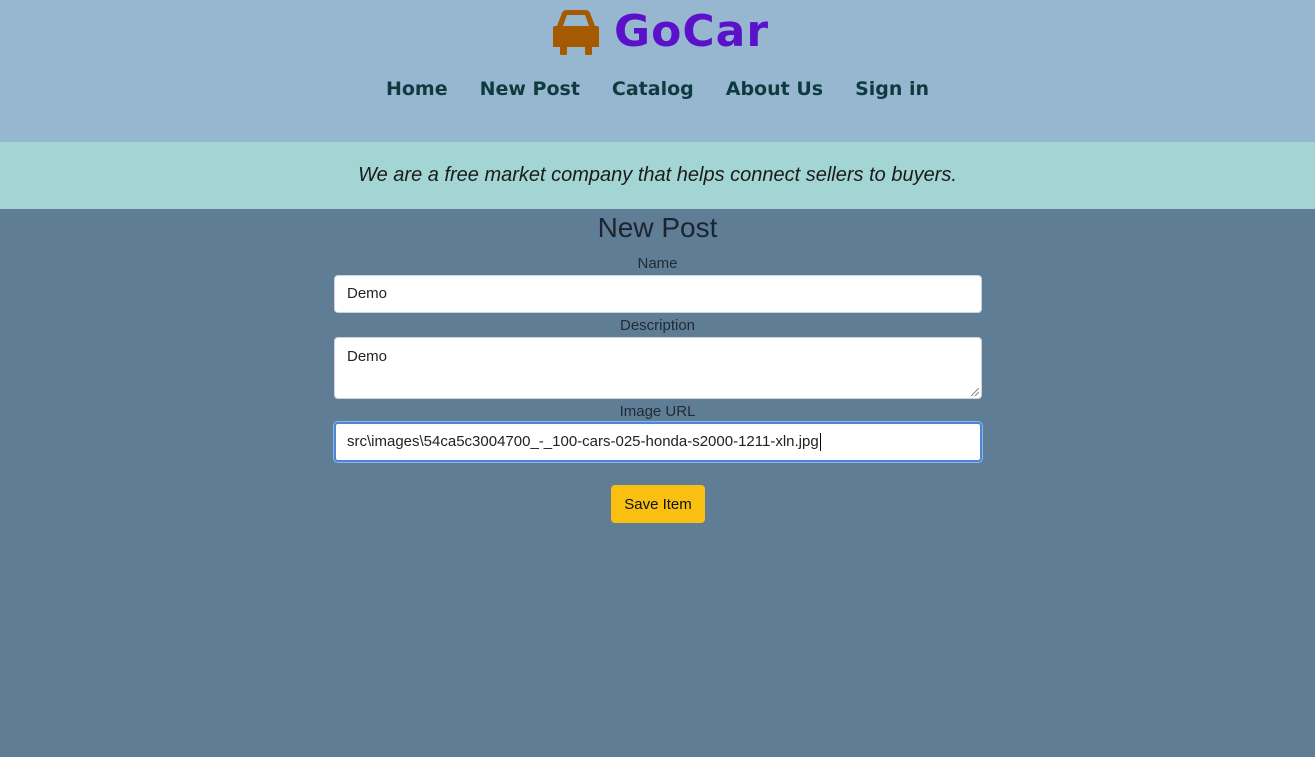 This screenshot has width=1315, height=757. Describe the element at coordinates (774, 89) in the screenshot. I see `nav-item-about-us: About Us` at that location.